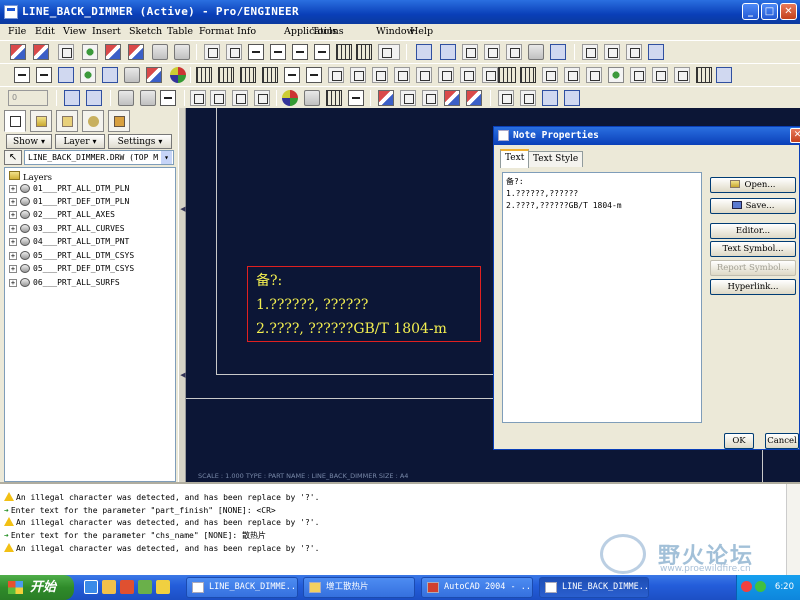 This screenshot has height=600, width=800. Describe the element at coordinates (182, 295) in the screenshot. I see `panel-splitter: ◀ ◀` at that location.